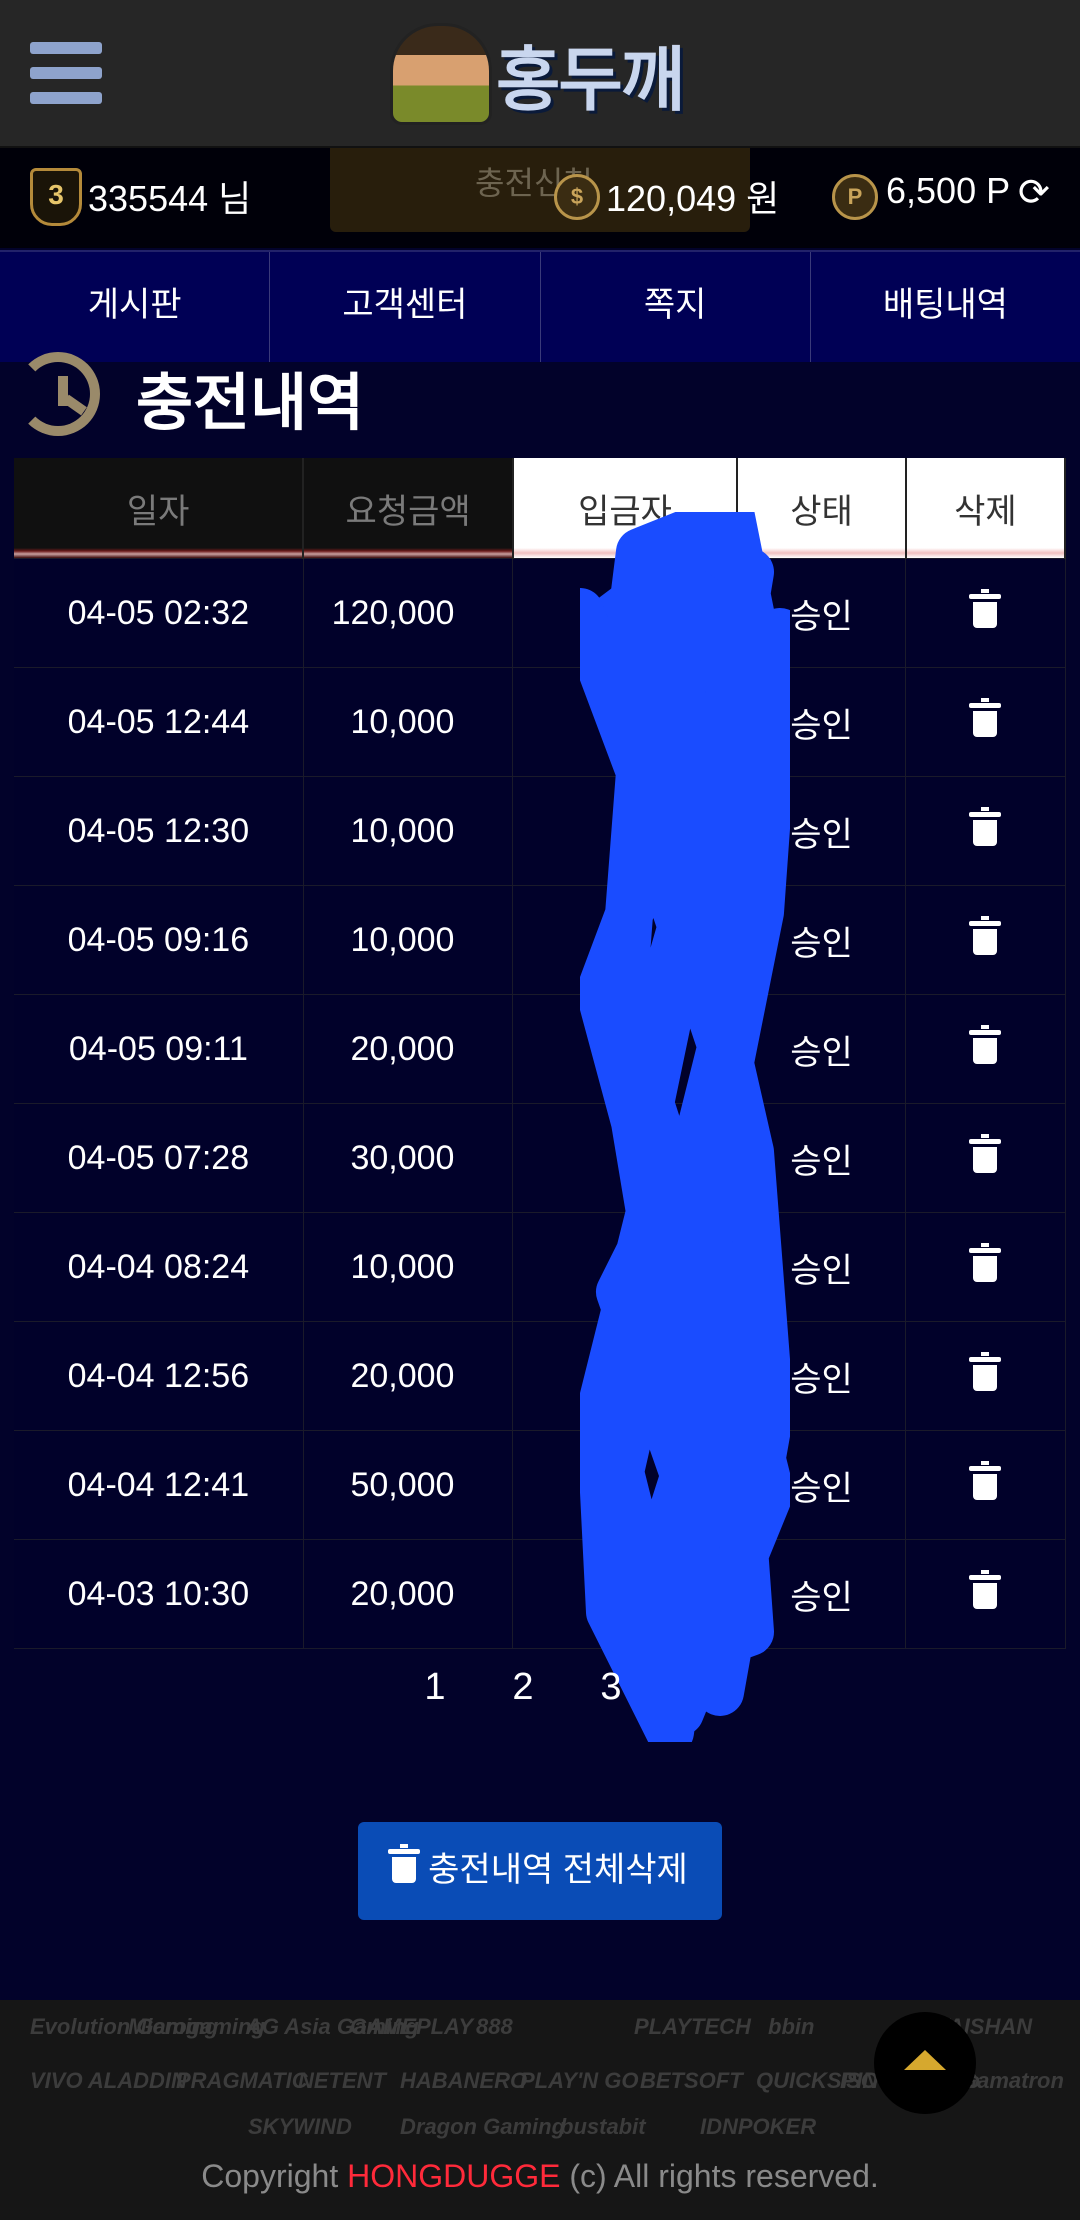  What do you see at coordinates (579, 2080) in the screenshot?
I see `provider-logo: PLAY'N GO` at bounding box center [579, 2080].